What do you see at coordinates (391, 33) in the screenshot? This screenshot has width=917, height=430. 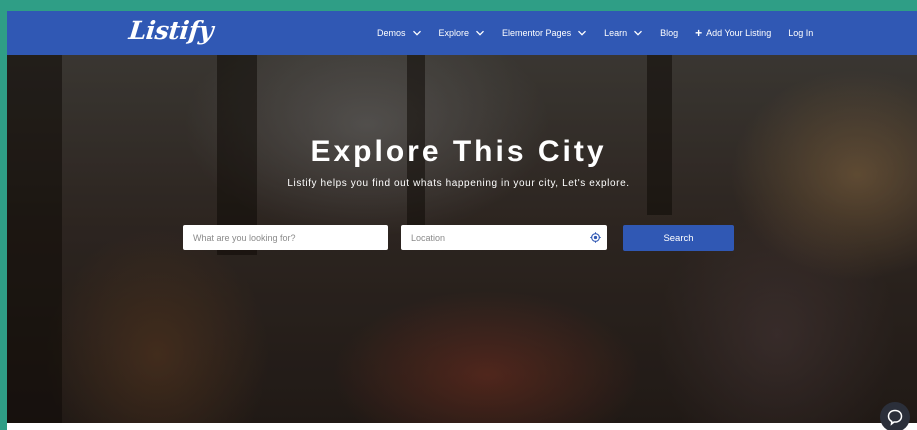 I see `nav-demos-label: Demos` at bounding box center [391, 33].